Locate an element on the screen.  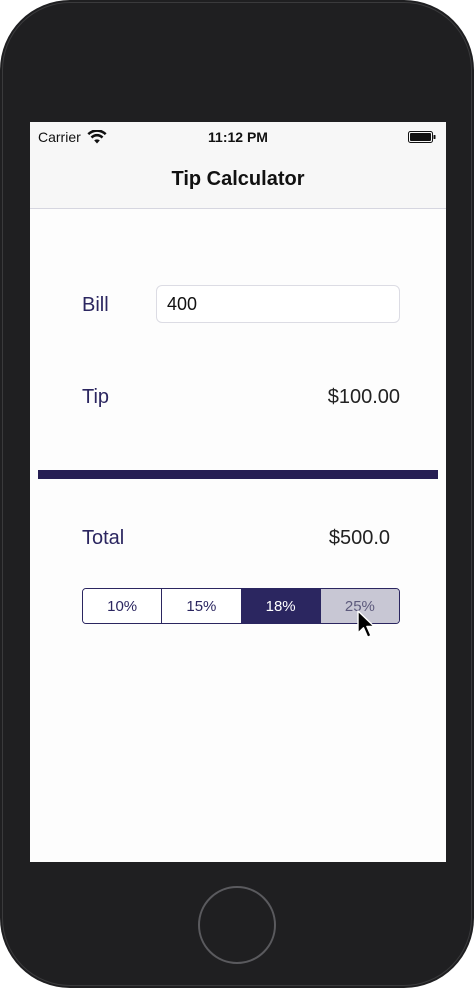
status-time: 11:12 PM is located at coordinates (238, 137).